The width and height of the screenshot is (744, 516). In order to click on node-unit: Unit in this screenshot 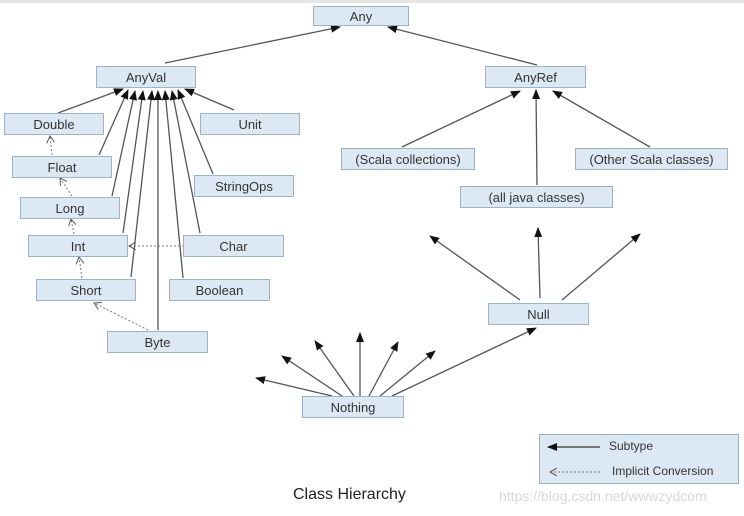, I will do `click(250, 124)`.